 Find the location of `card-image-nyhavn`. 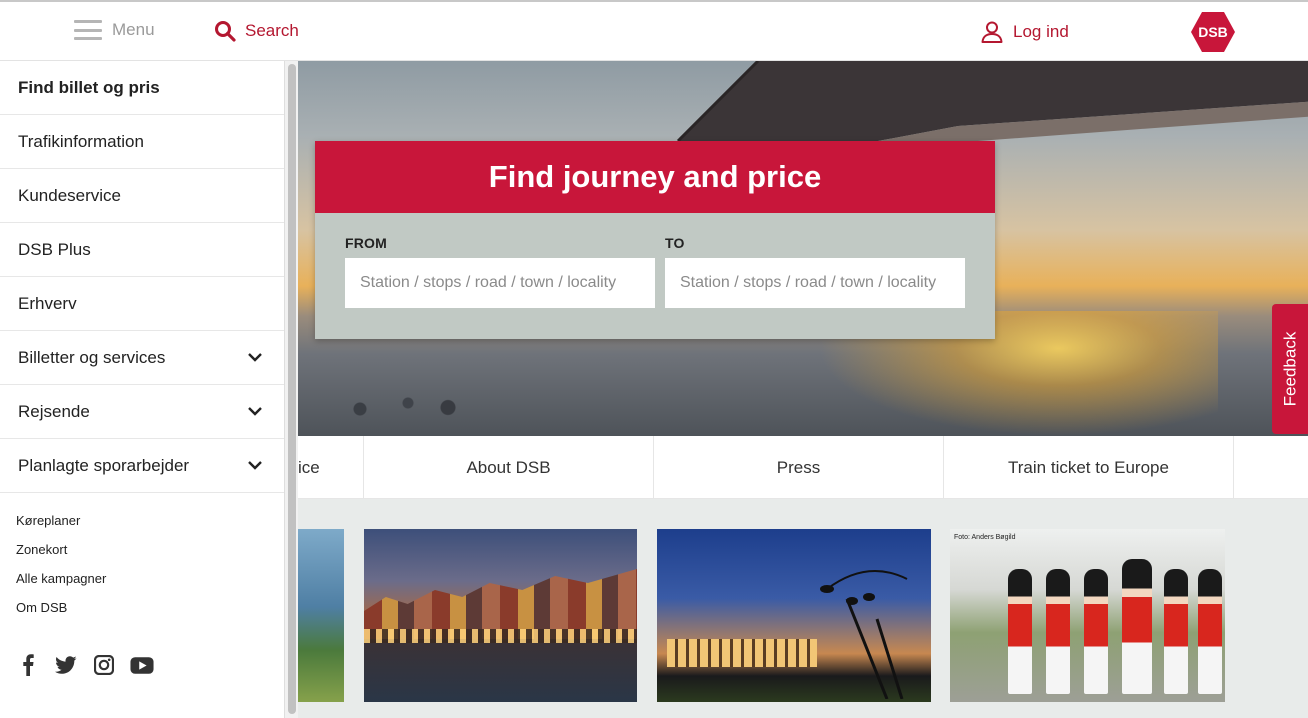

card-image-nyhavn is located at coordinates (500, 615).